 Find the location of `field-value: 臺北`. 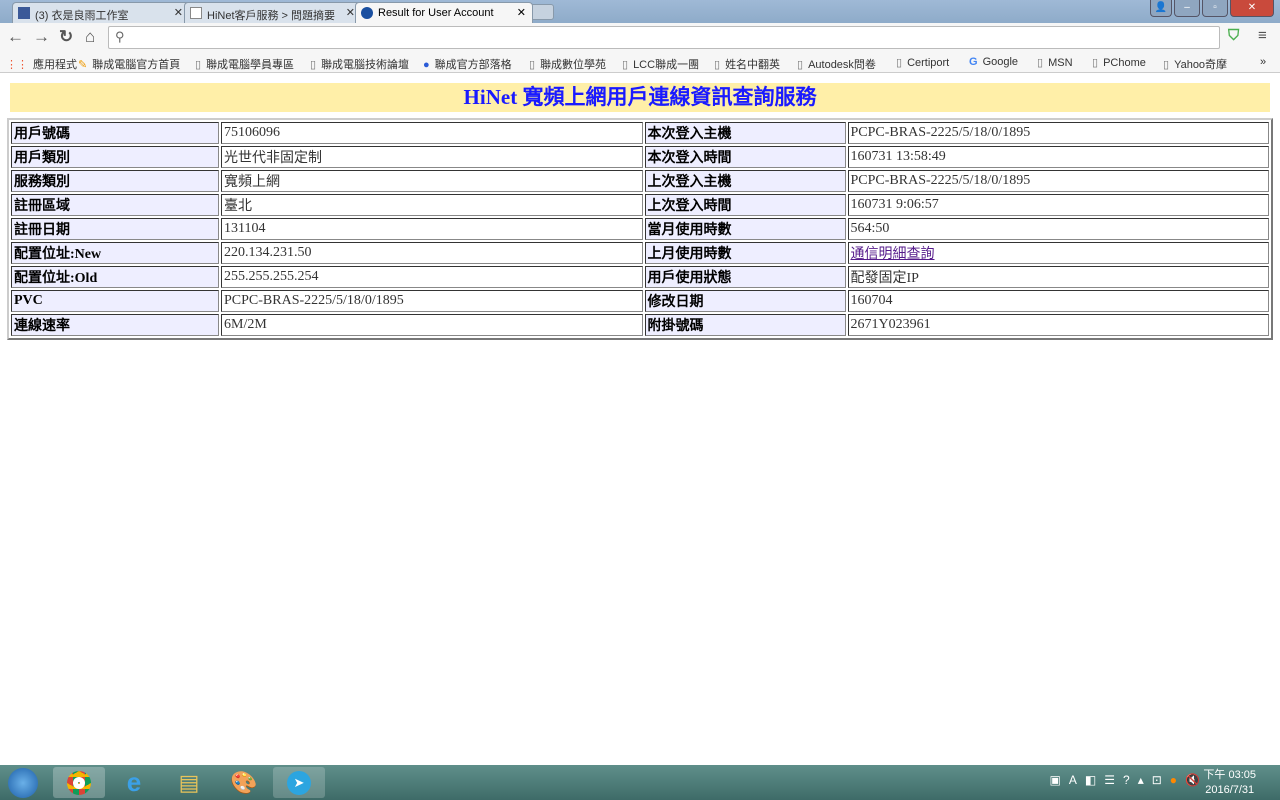

field-value: 臺北 is located at coordinates (432, 205).